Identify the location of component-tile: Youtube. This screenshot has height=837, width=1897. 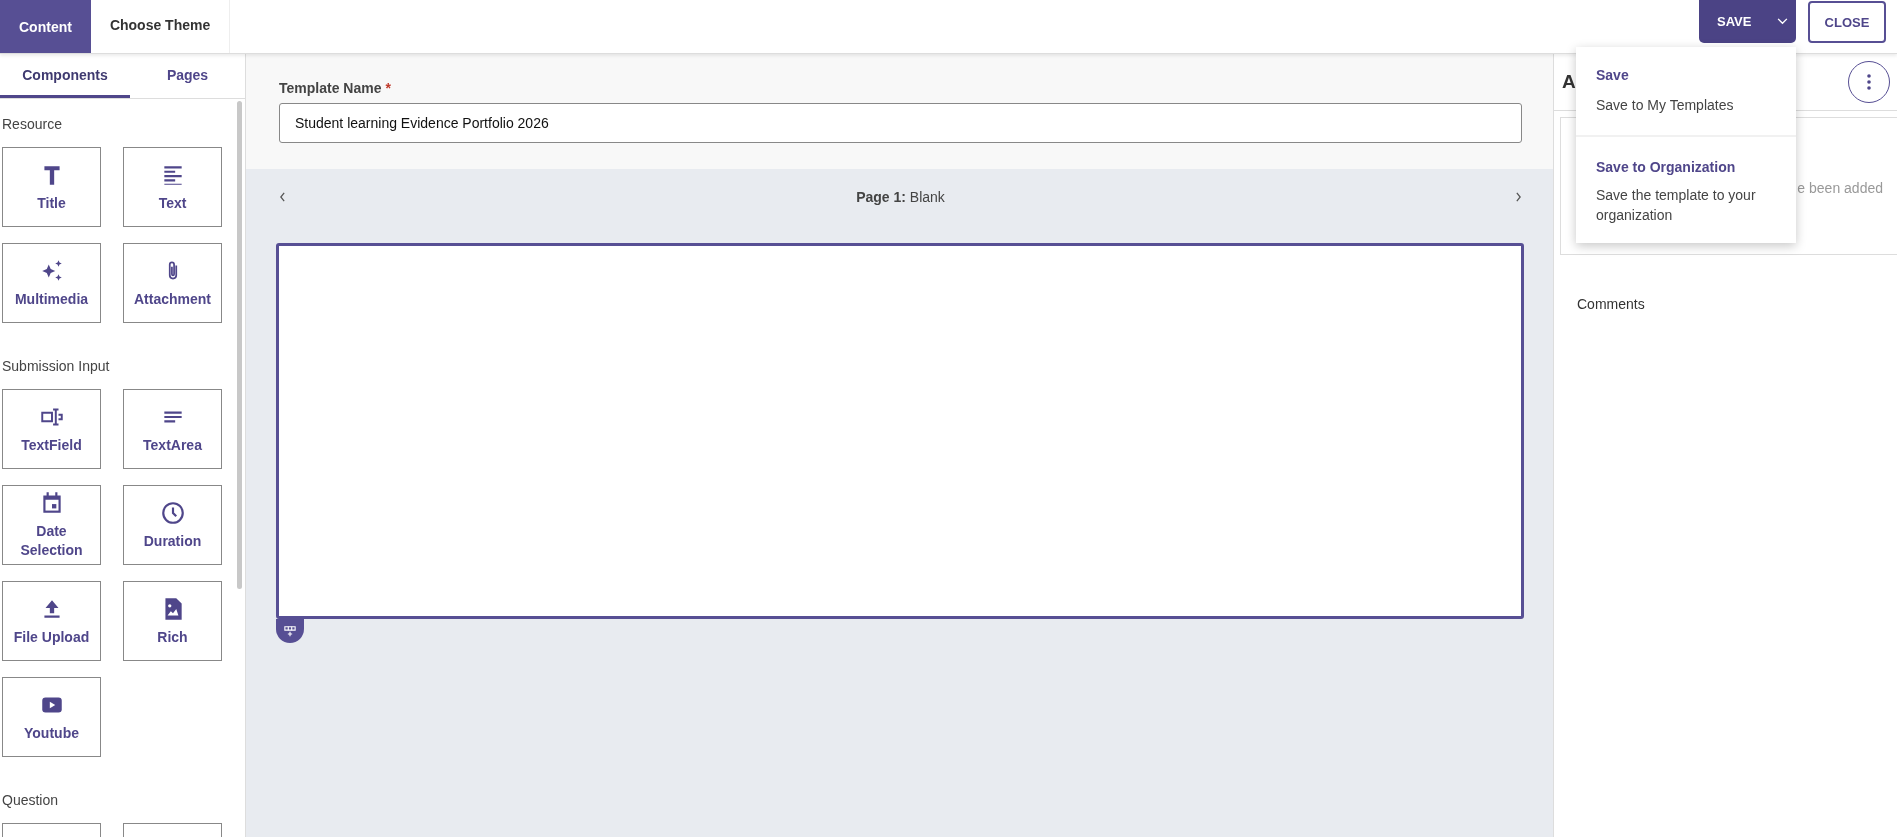
(51, 717).